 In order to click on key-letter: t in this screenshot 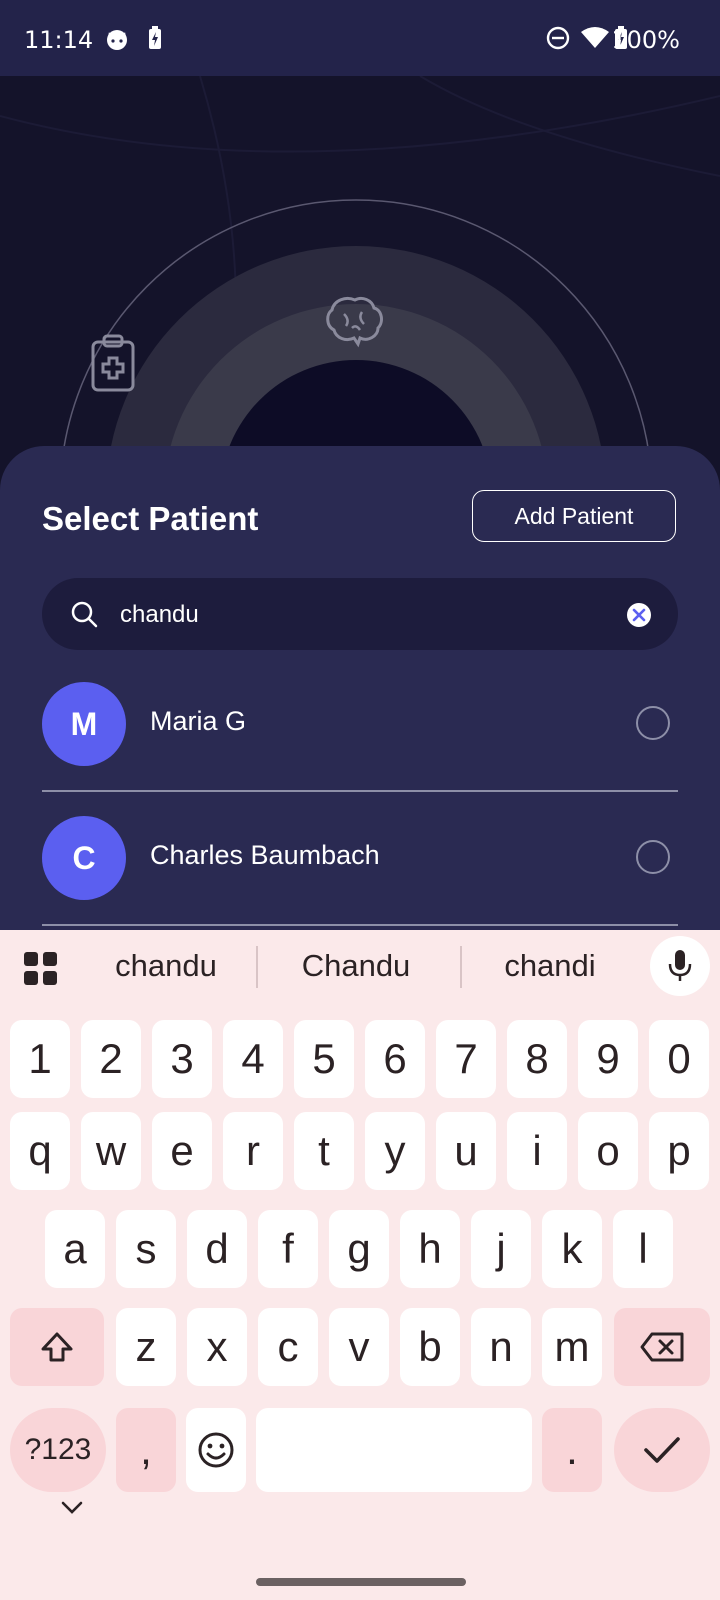, I will do `click(324, 1151)`.